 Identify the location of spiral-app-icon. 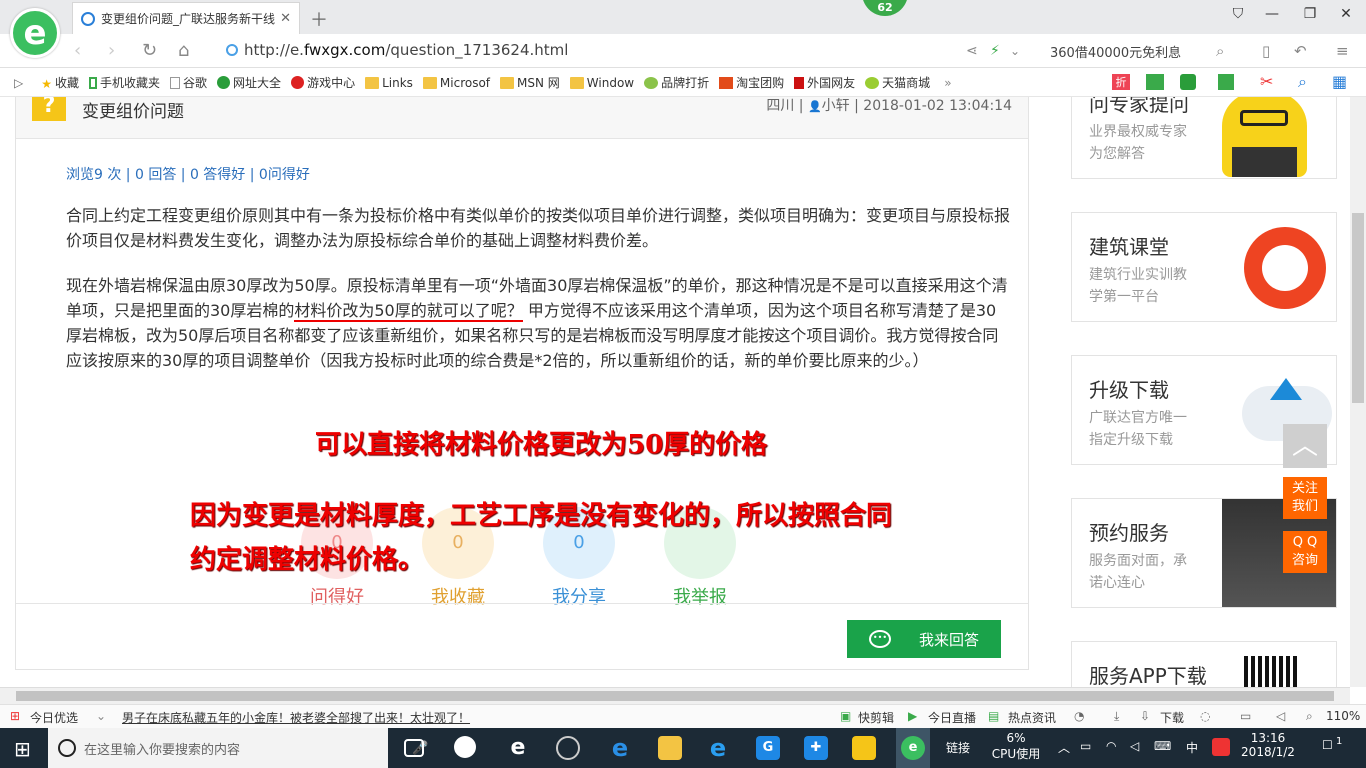
(568, 748).